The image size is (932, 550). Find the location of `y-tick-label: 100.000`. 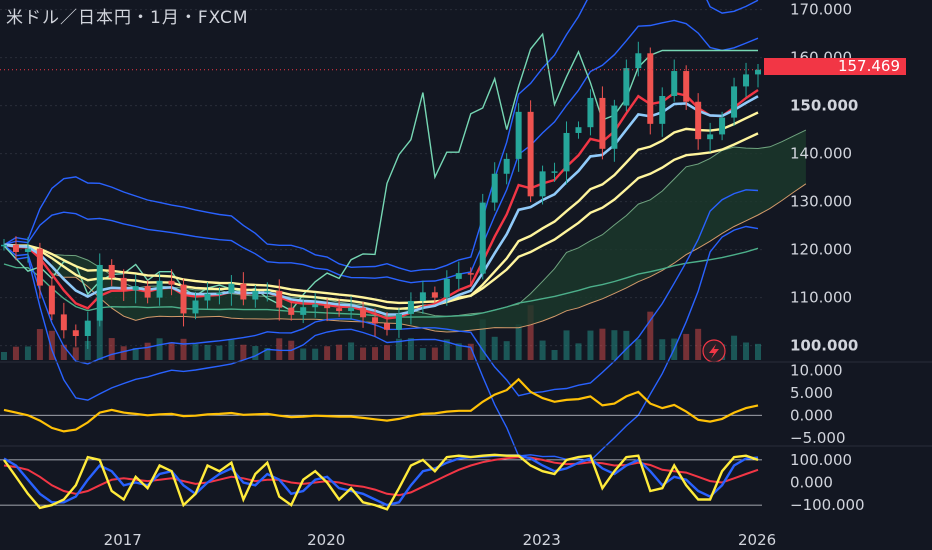

y-tick-label: 100.000 is located at coordinates (824, 346).